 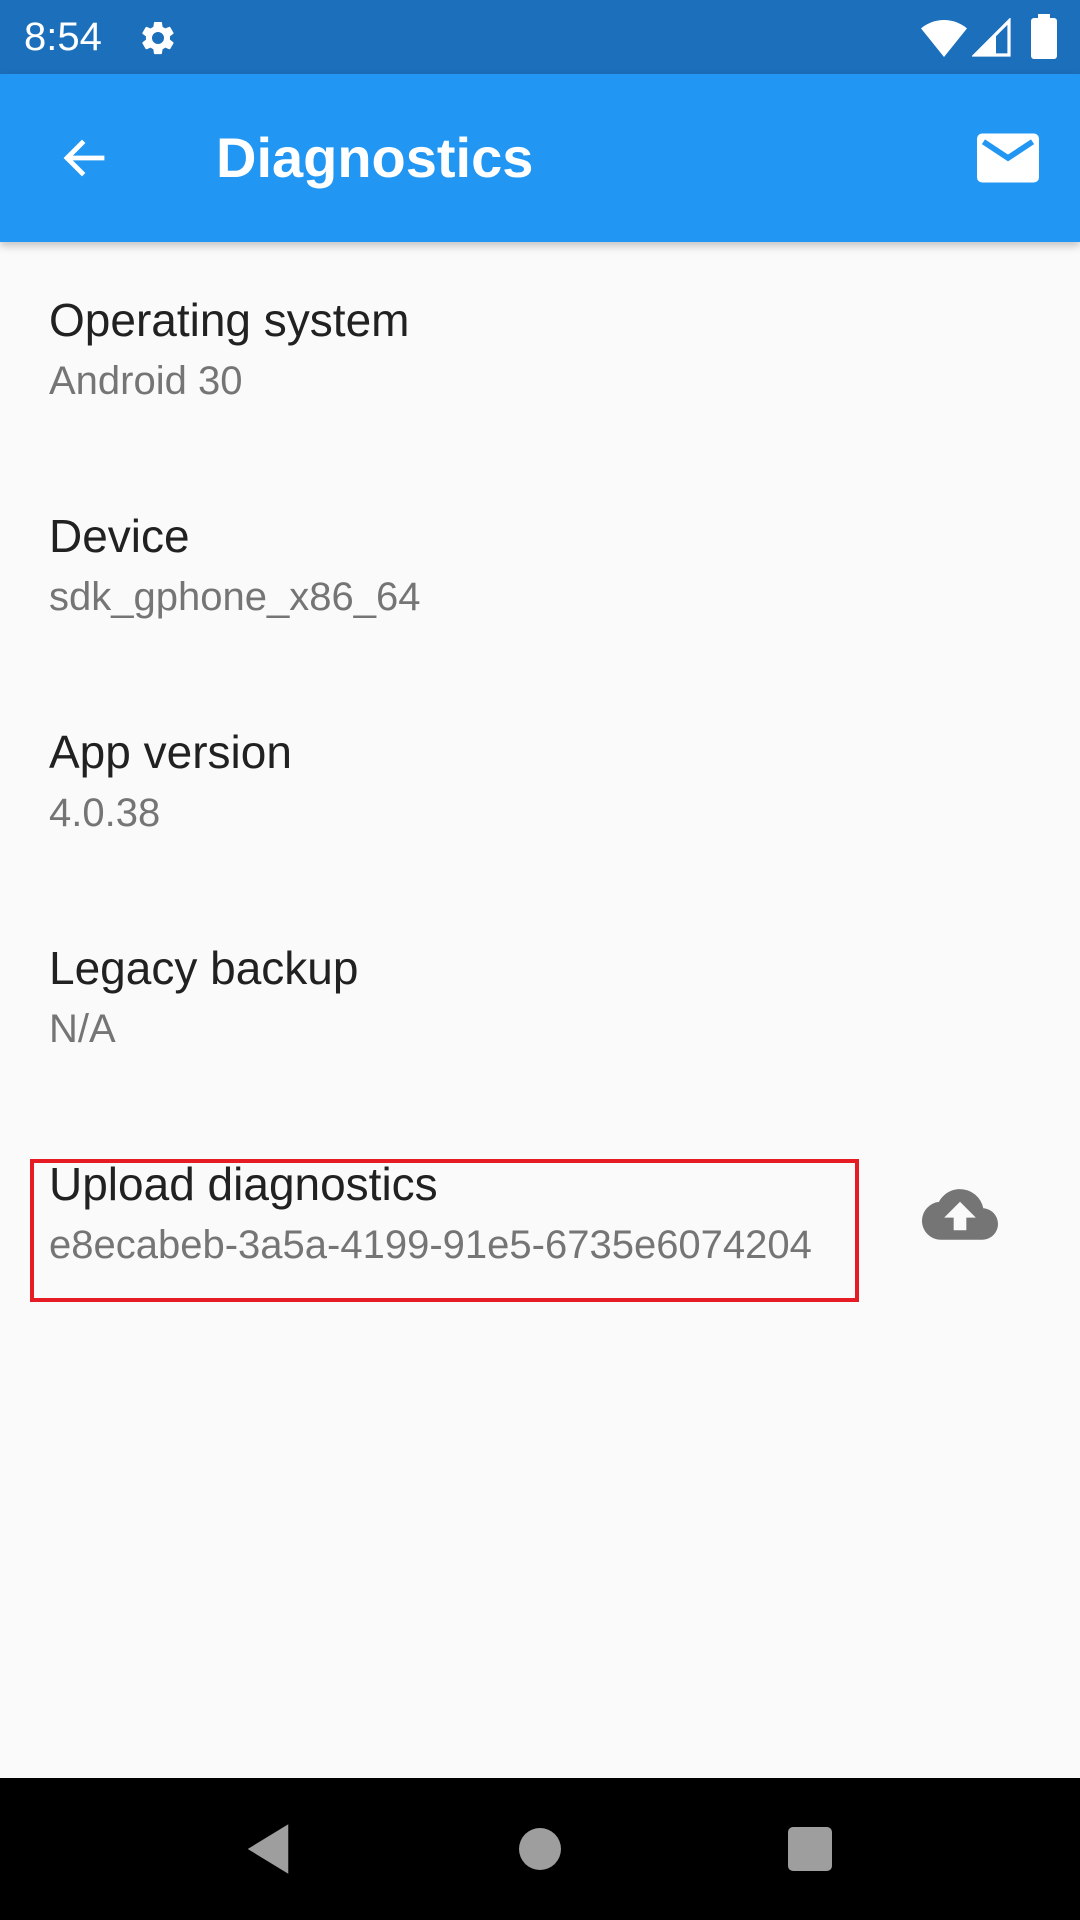 What do you see at coordinates (944, 38) in the screenshot?
I see `wifi-icon` at bounding box center [944, 38].